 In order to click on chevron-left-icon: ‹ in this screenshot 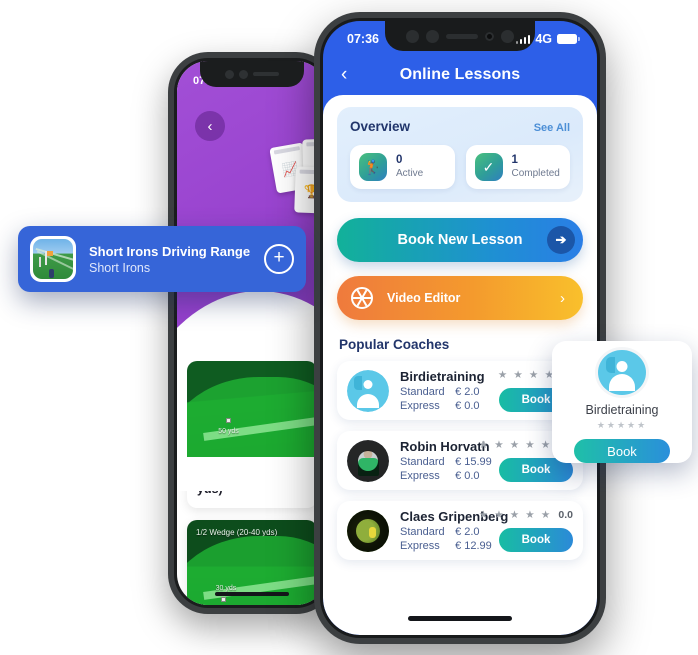, I will do `click(210, 126)`.